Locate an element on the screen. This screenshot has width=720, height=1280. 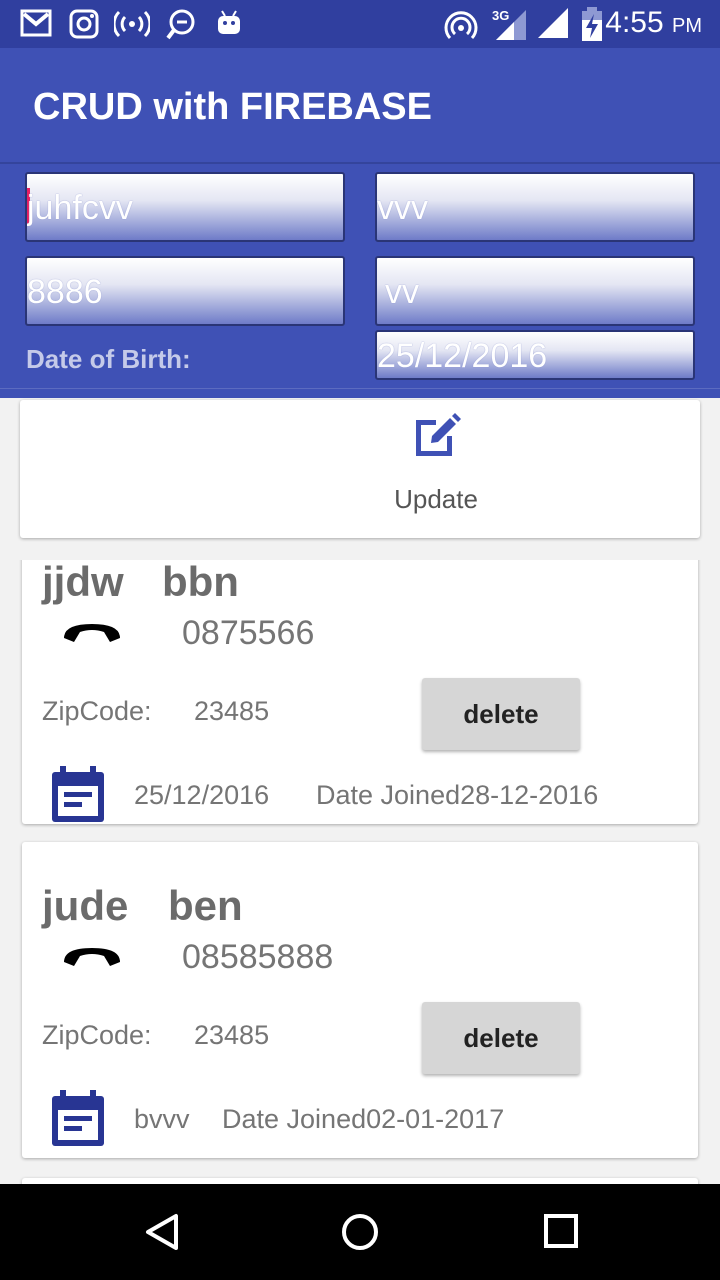
last-name-value: vvv is located at coordinates (402, 208).